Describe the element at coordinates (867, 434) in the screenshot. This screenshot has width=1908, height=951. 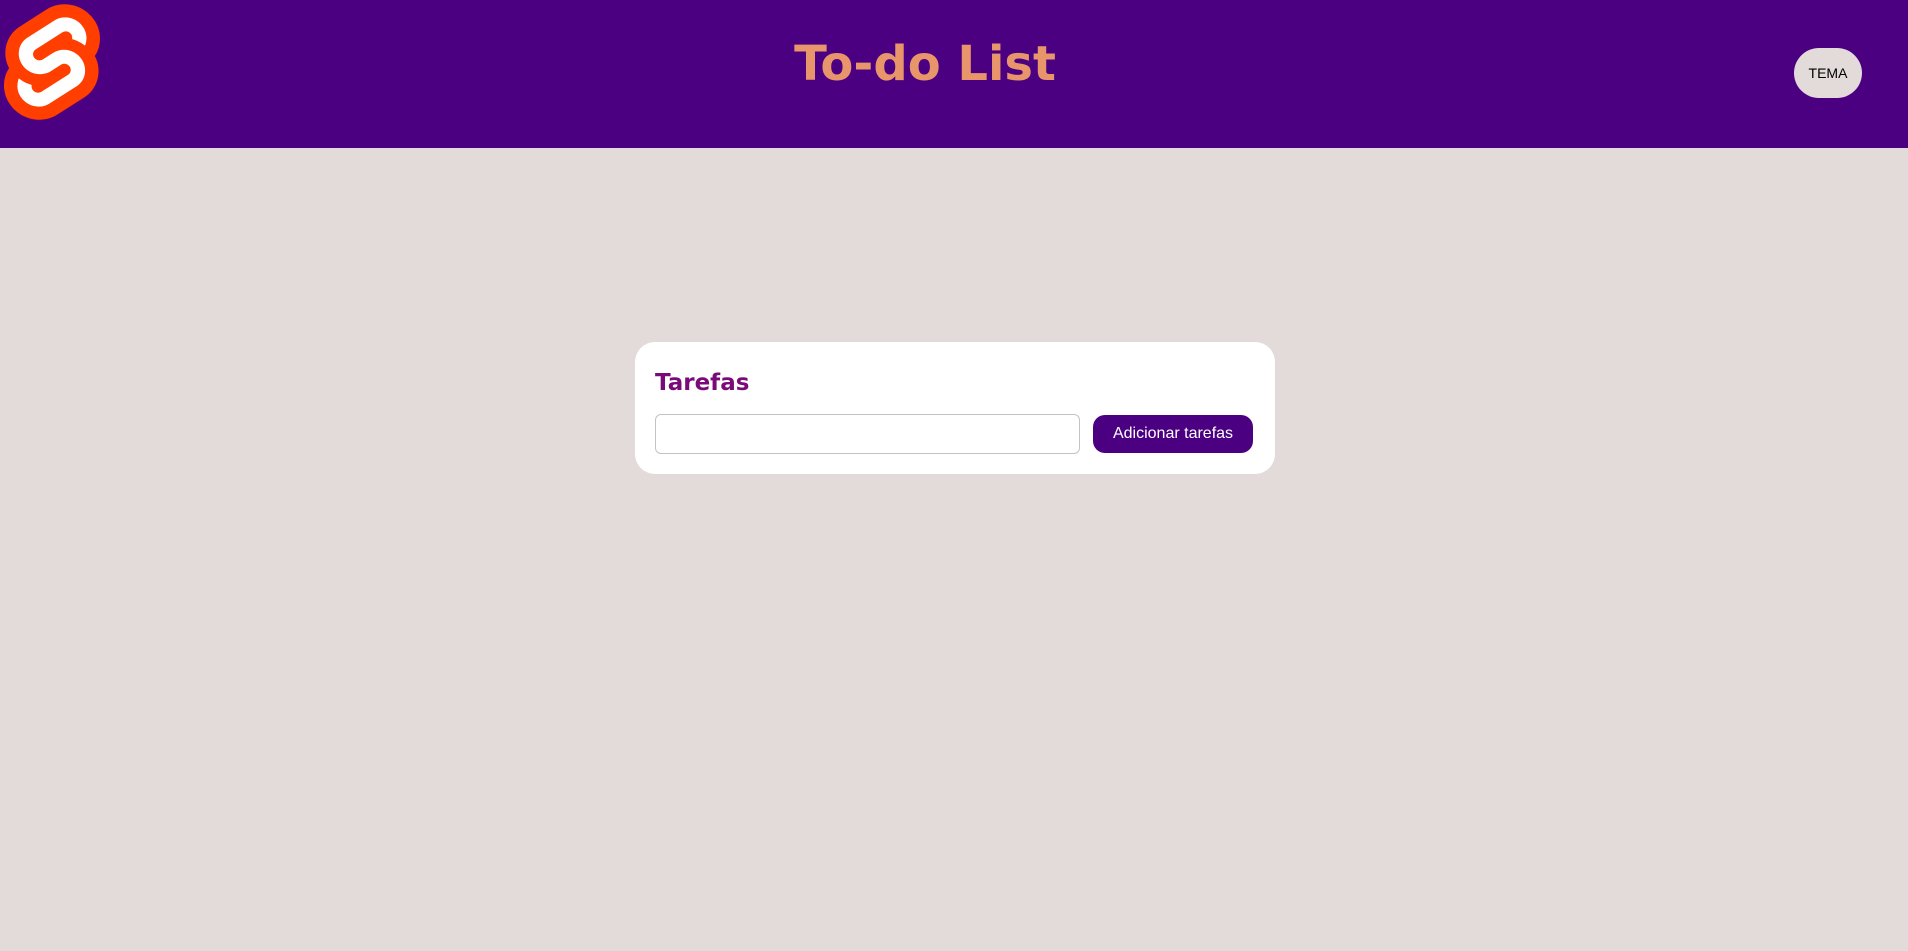
I see `new-task-input` at that location.